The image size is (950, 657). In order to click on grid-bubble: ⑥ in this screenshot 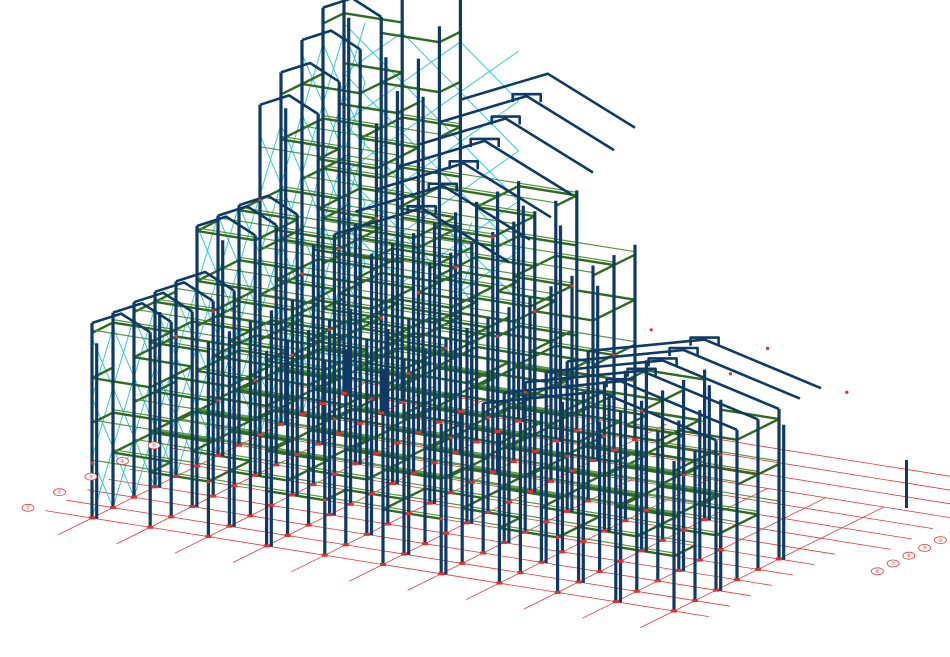, I will do `click(877, 571)`.